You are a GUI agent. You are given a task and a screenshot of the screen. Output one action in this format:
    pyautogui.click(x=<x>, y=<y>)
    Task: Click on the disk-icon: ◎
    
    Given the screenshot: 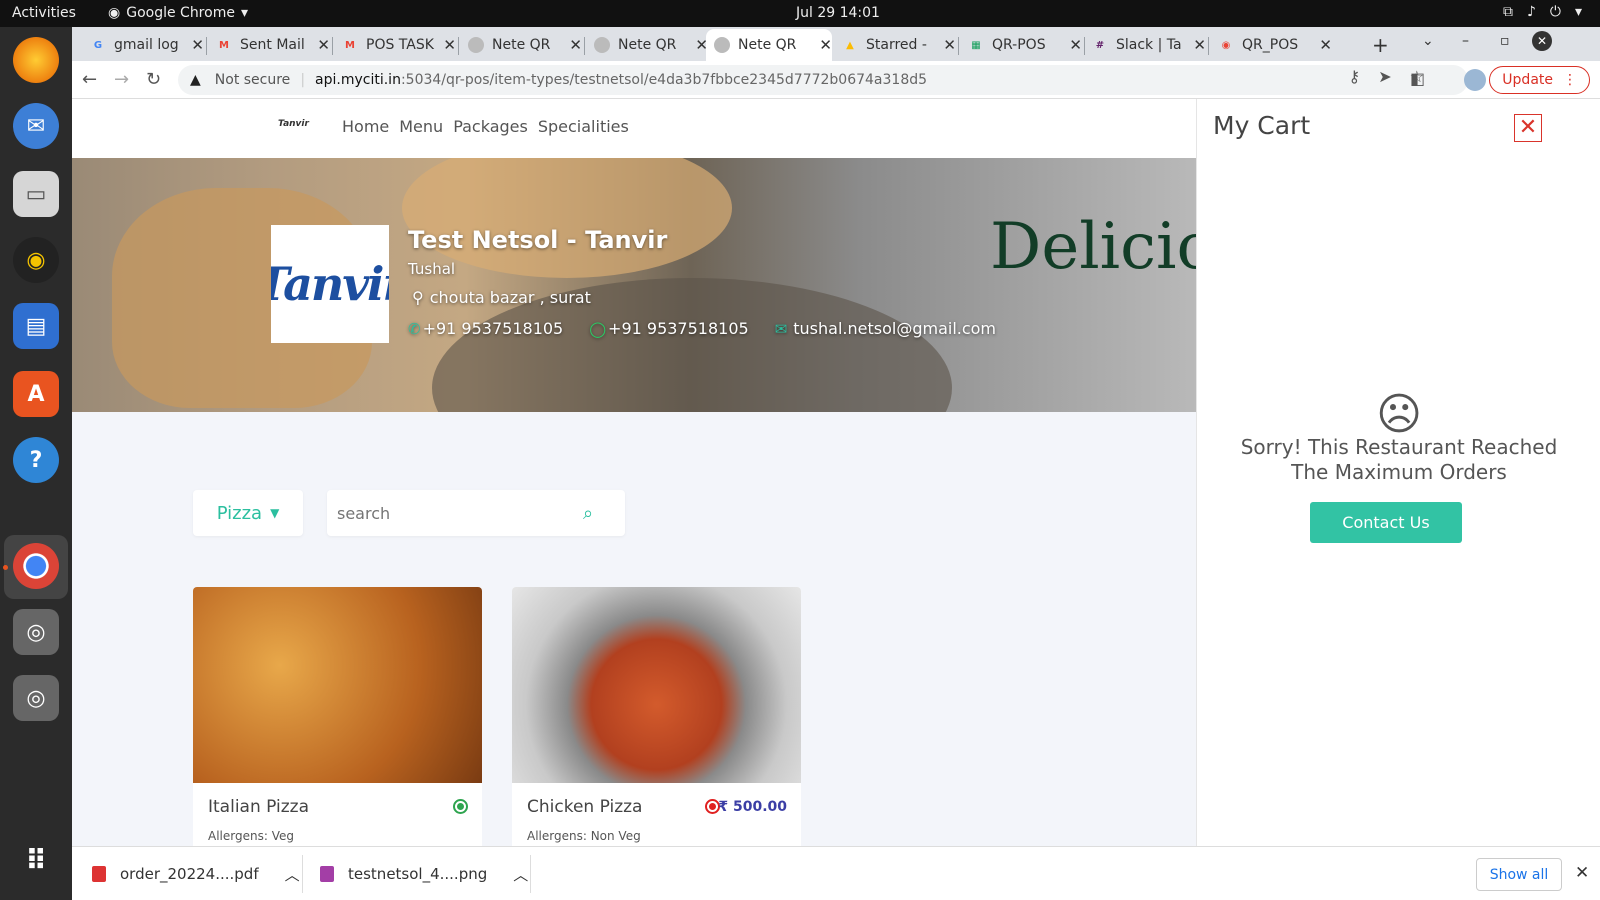 What is the action you would take?
    pyautogui.click(x=36, y=632)
    